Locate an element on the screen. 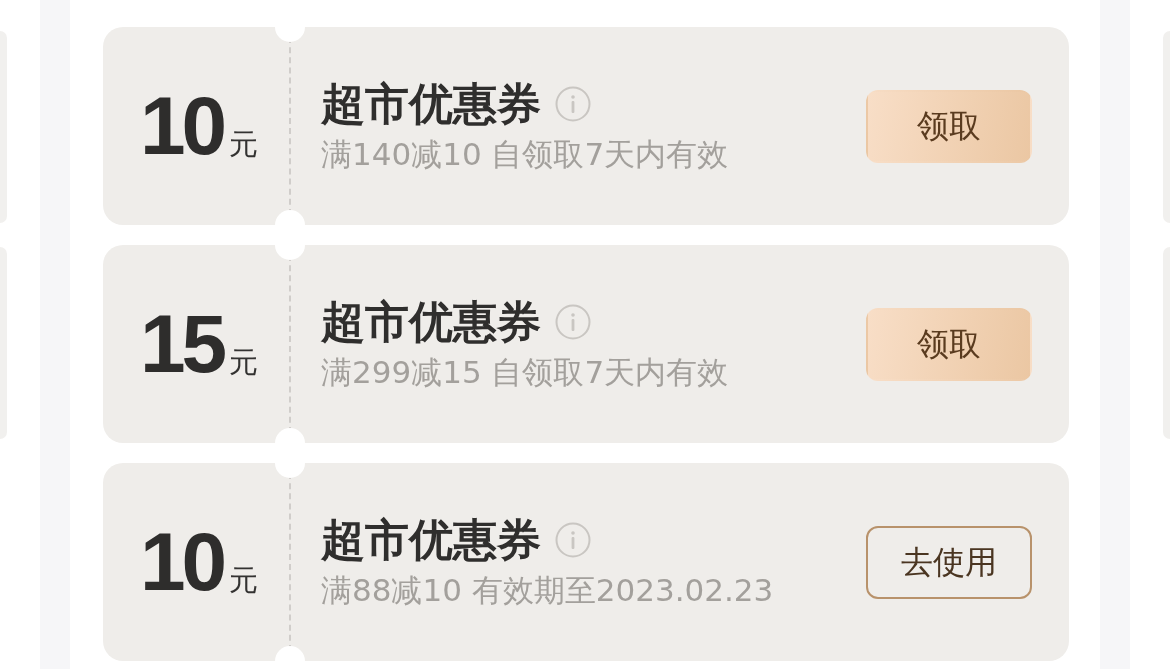 The width and height of the screenshot is (1170, 669). coupon-condition: 满299减15 自领取7天内有效 is located at coordinates (525, 372).